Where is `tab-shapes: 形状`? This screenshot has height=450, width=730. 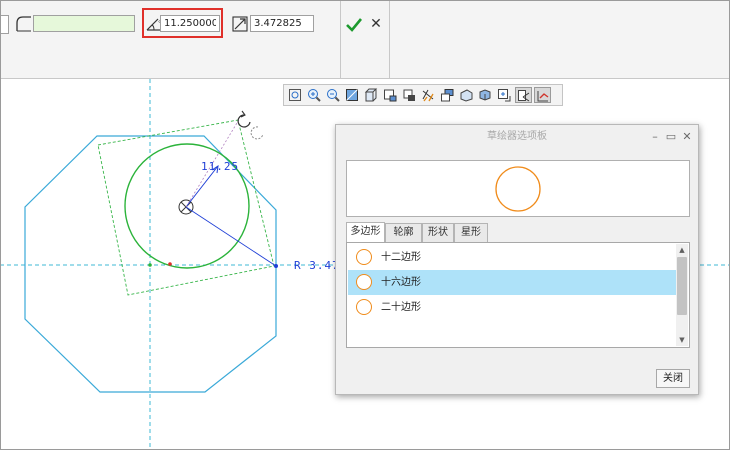
tab-shapes: 形状 is located at coordinates (438, 232).